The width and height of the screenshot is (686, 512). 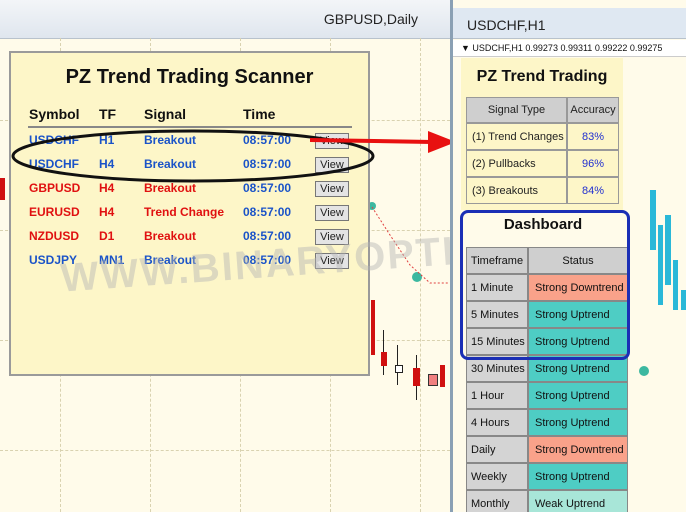 I want to click on view-button: View, so click(x=332, y=213).